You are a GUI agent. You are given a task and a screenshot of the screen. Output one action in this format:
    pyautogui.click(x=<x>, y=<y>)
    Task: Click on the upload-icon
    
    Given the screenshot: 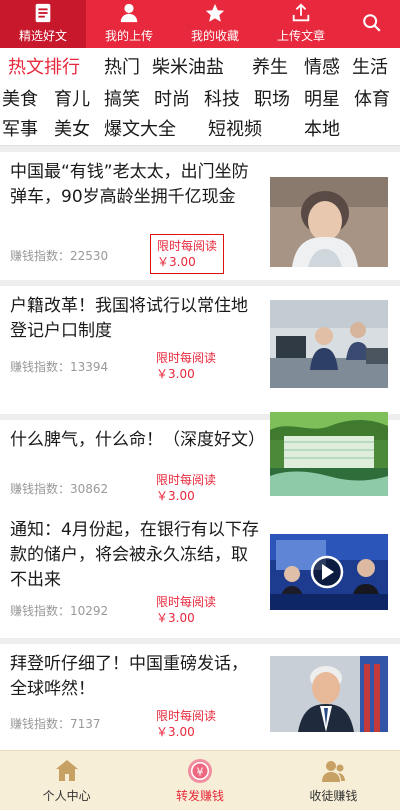 What is the action you would take?
    pyautogui.click(x=301, y=12)
    